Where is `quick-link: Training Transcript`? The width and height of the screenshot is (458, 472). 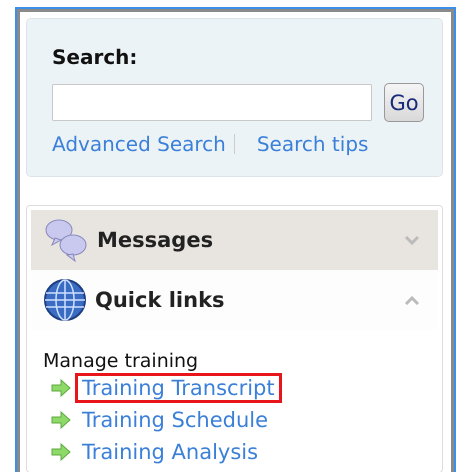 quick-link: Training Transcript is located at coordinates (178, 388).